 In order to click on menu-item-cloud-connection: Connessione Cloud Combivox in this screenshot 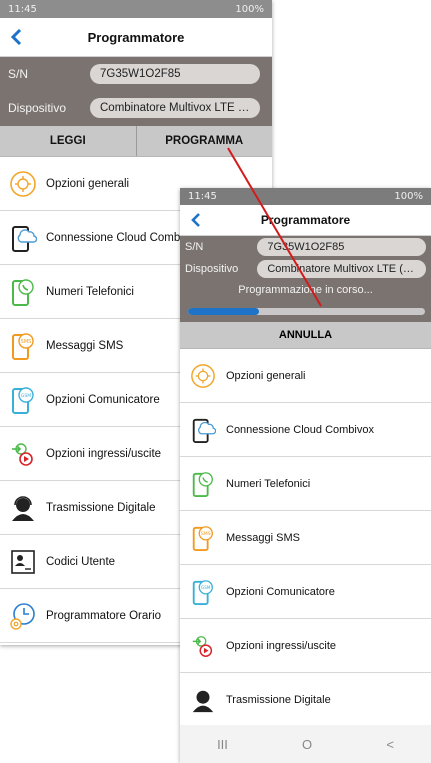, I will do `click(305, 430)`.